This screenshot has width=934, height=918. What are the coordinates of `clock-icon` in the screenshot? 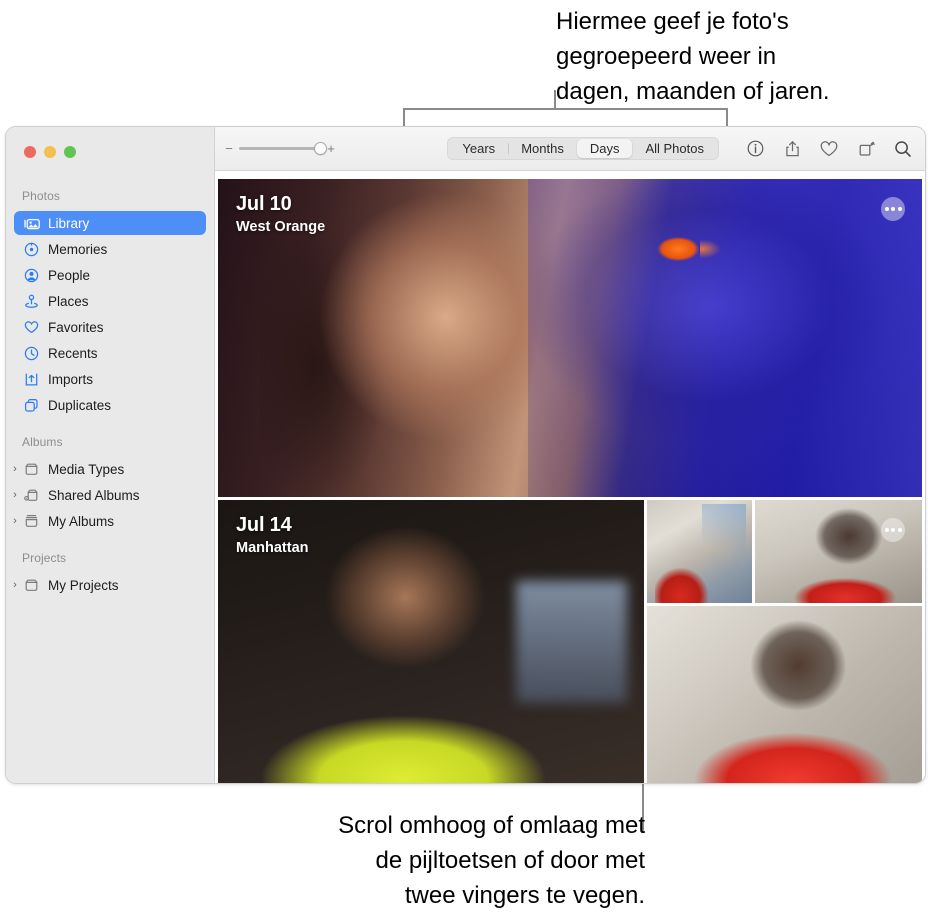 It's located at (31, 353).